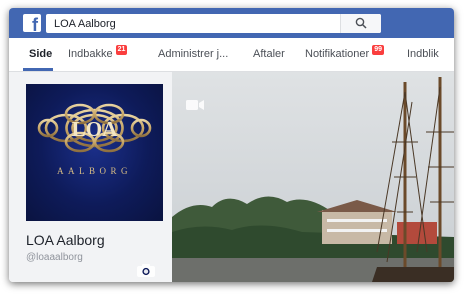 The height and width of the screenshot is (294, 467). I want to click on tab-indbakke: Indbakke 21, so click(98, 54).